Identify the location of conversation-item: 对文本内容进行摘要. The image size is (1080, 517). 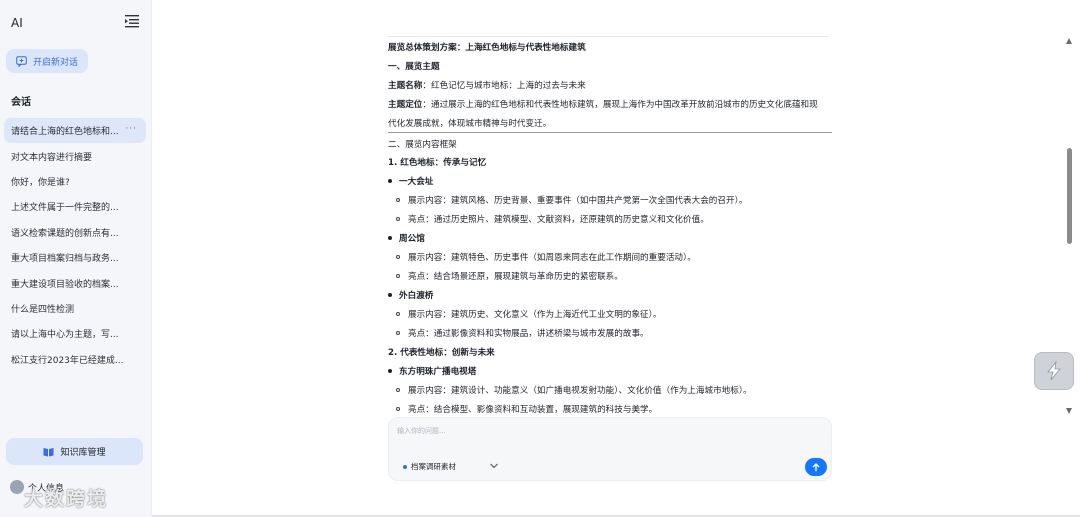
(75, 155).